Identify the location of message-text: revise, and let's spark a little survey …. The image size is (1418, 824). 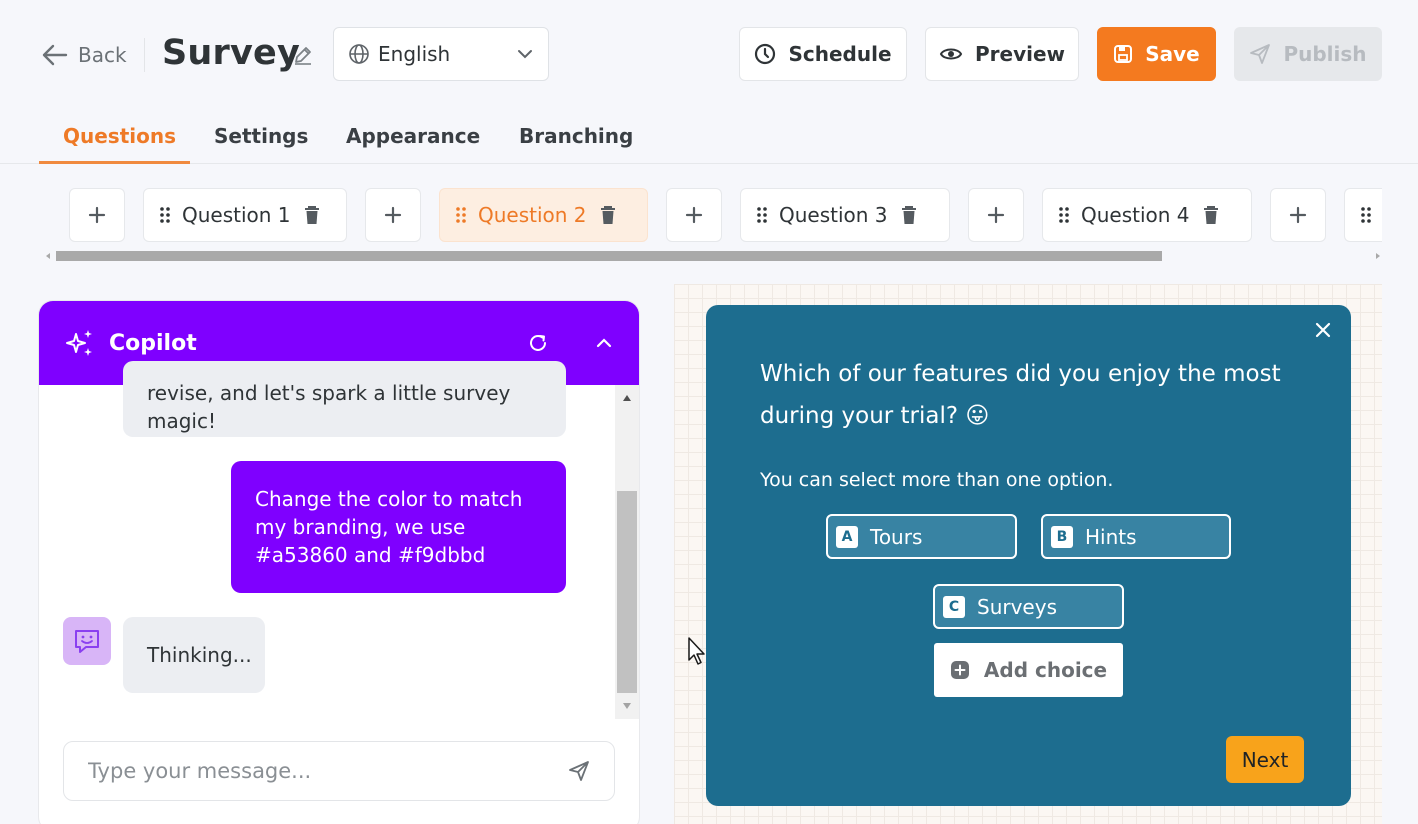
(329, 407).